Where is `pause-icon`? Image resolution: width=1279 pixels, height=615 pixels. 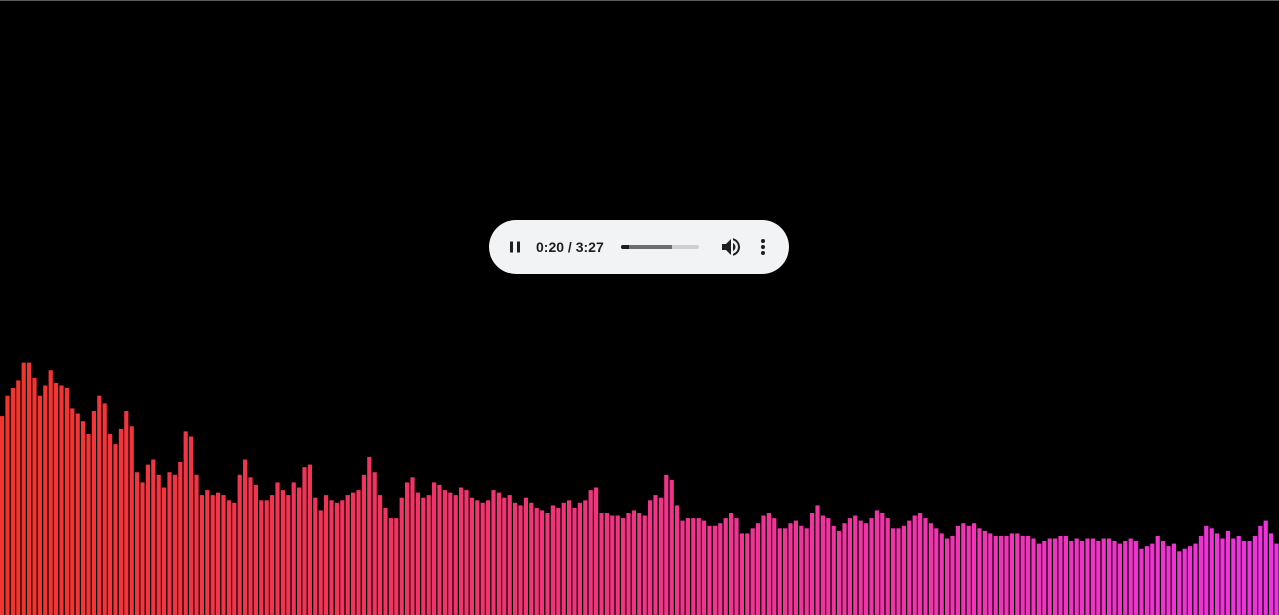
pause-icon is located at coordinates (515, 247).